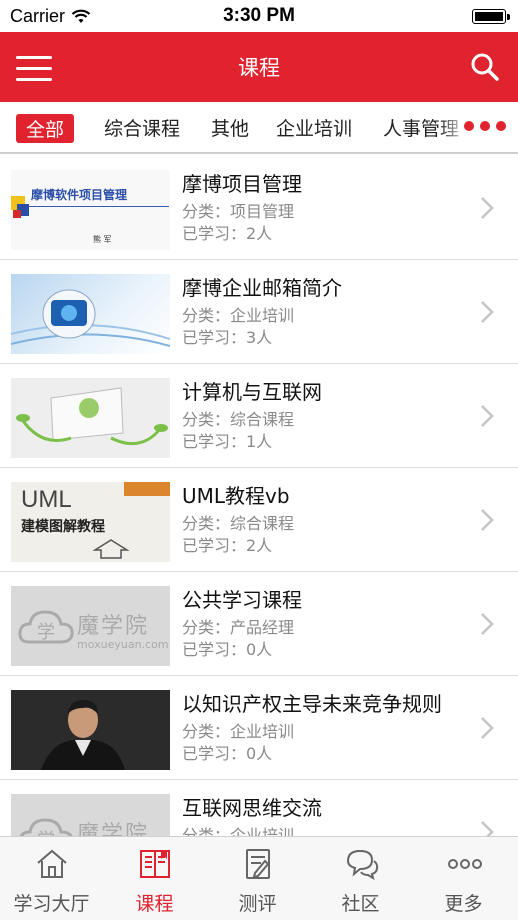 The width and height of the screenshot is (518, 921). I want to click on list-item: 学 魔学院 互联网思维交流 分类：企业培训, so click(259, 808).